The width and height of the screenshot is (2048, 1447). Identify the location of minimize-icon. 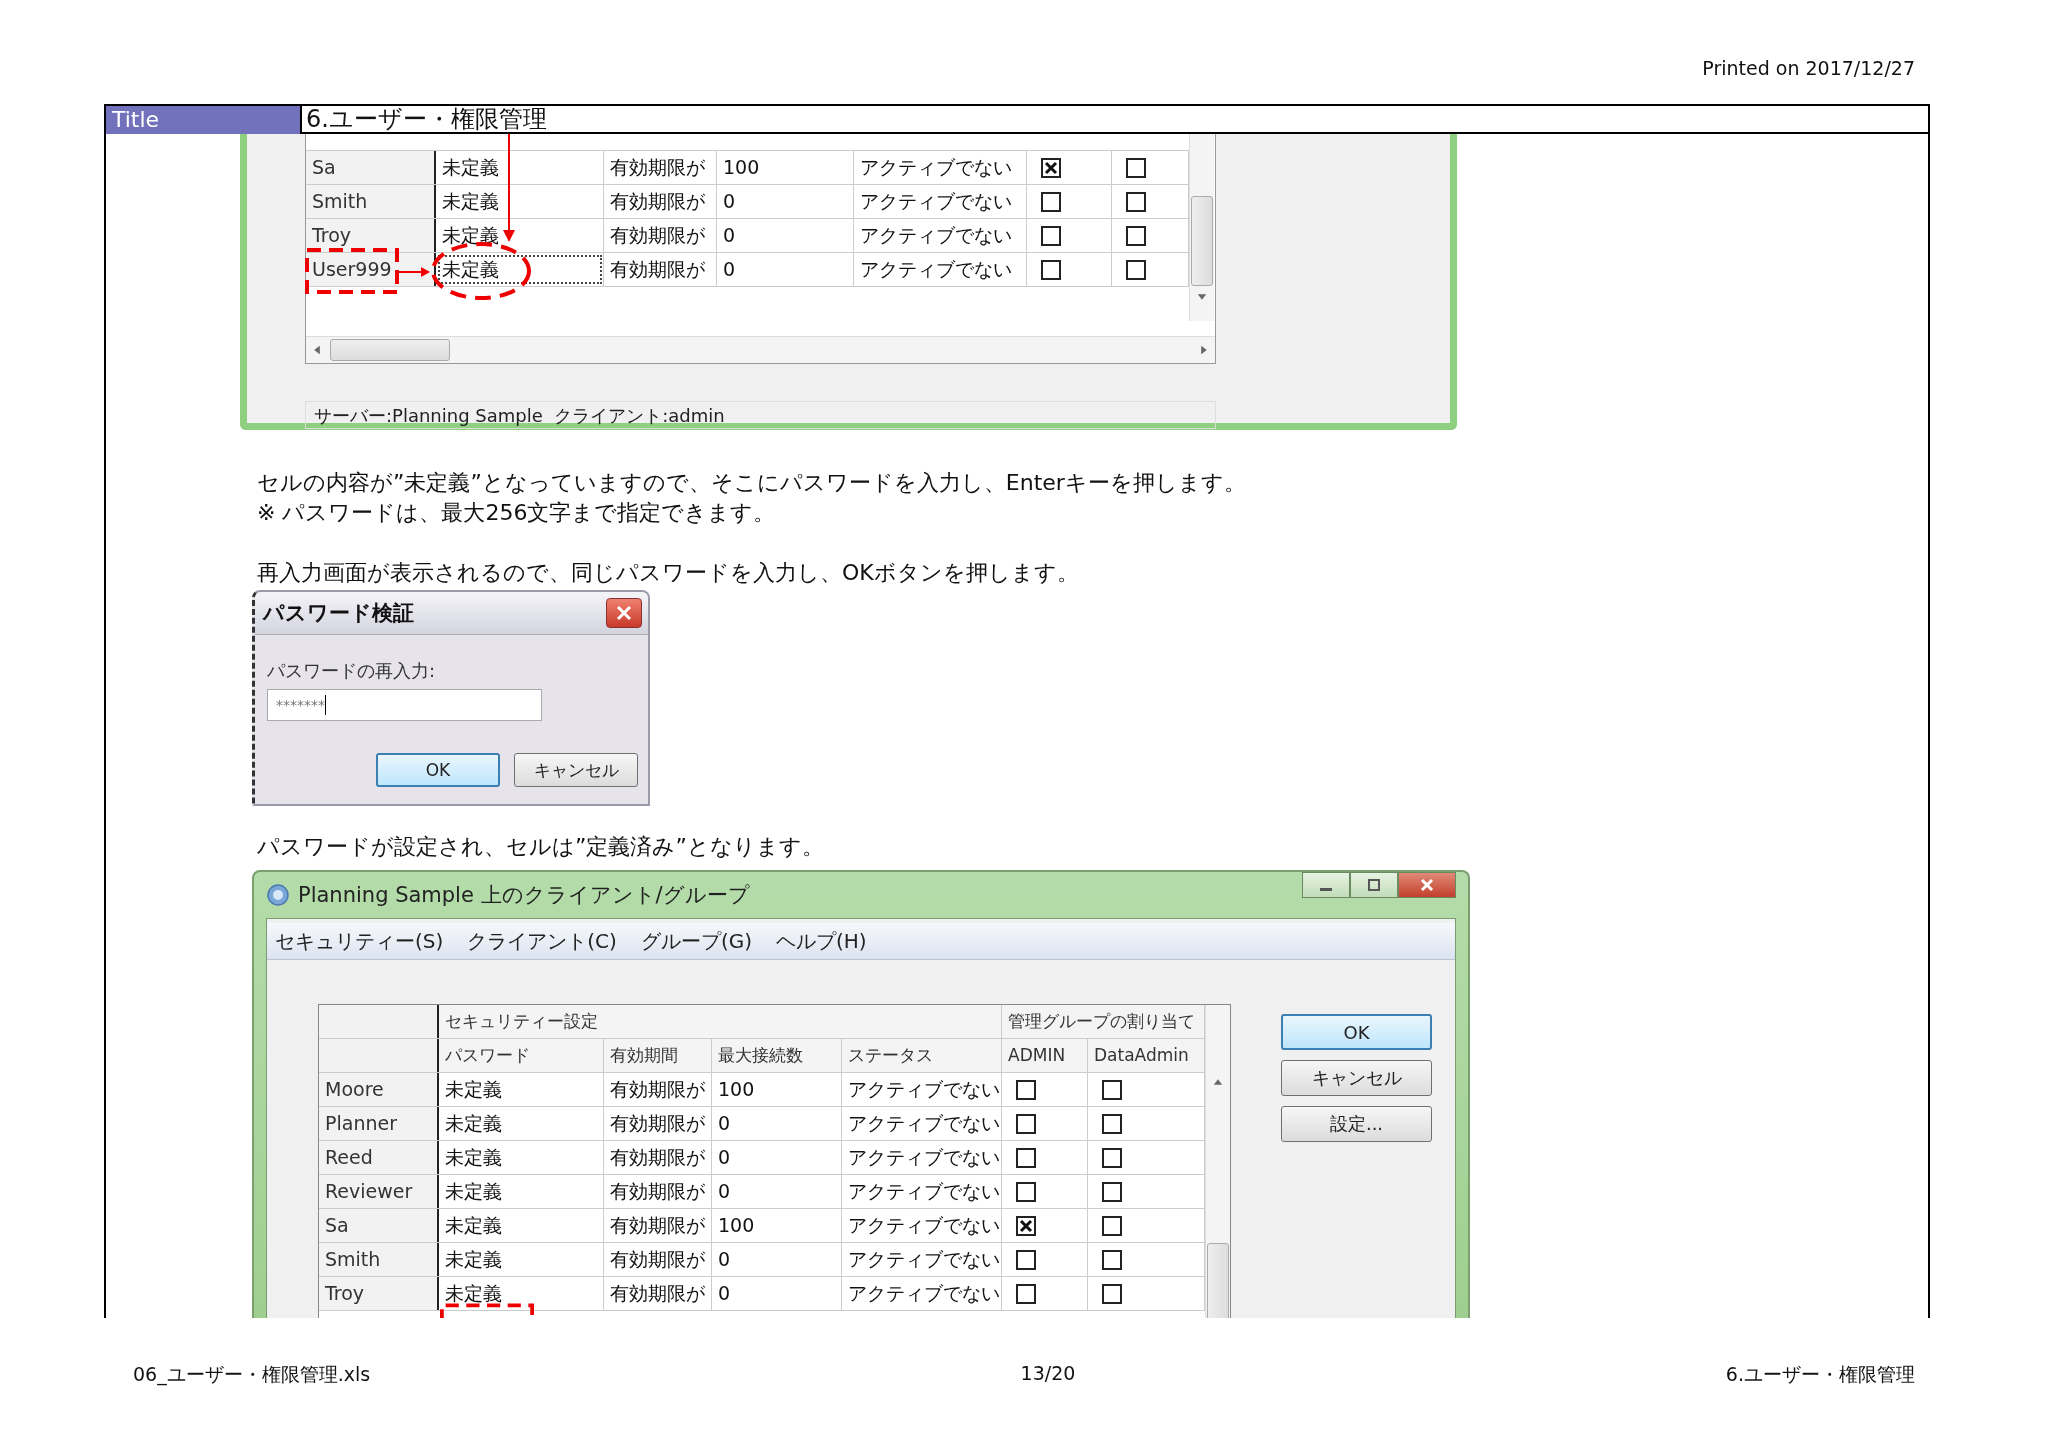
(1326, 889).